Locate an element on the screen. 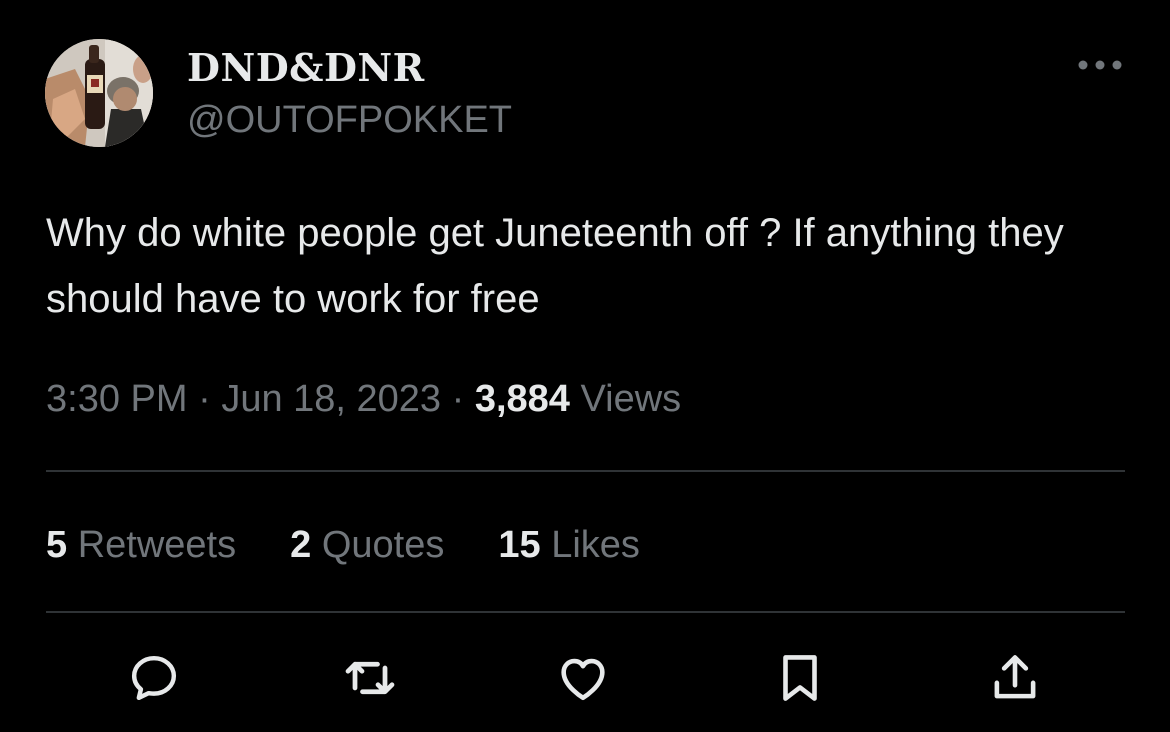 The image size is (1170, 732). reply-button is located at coordinates (154, 678).